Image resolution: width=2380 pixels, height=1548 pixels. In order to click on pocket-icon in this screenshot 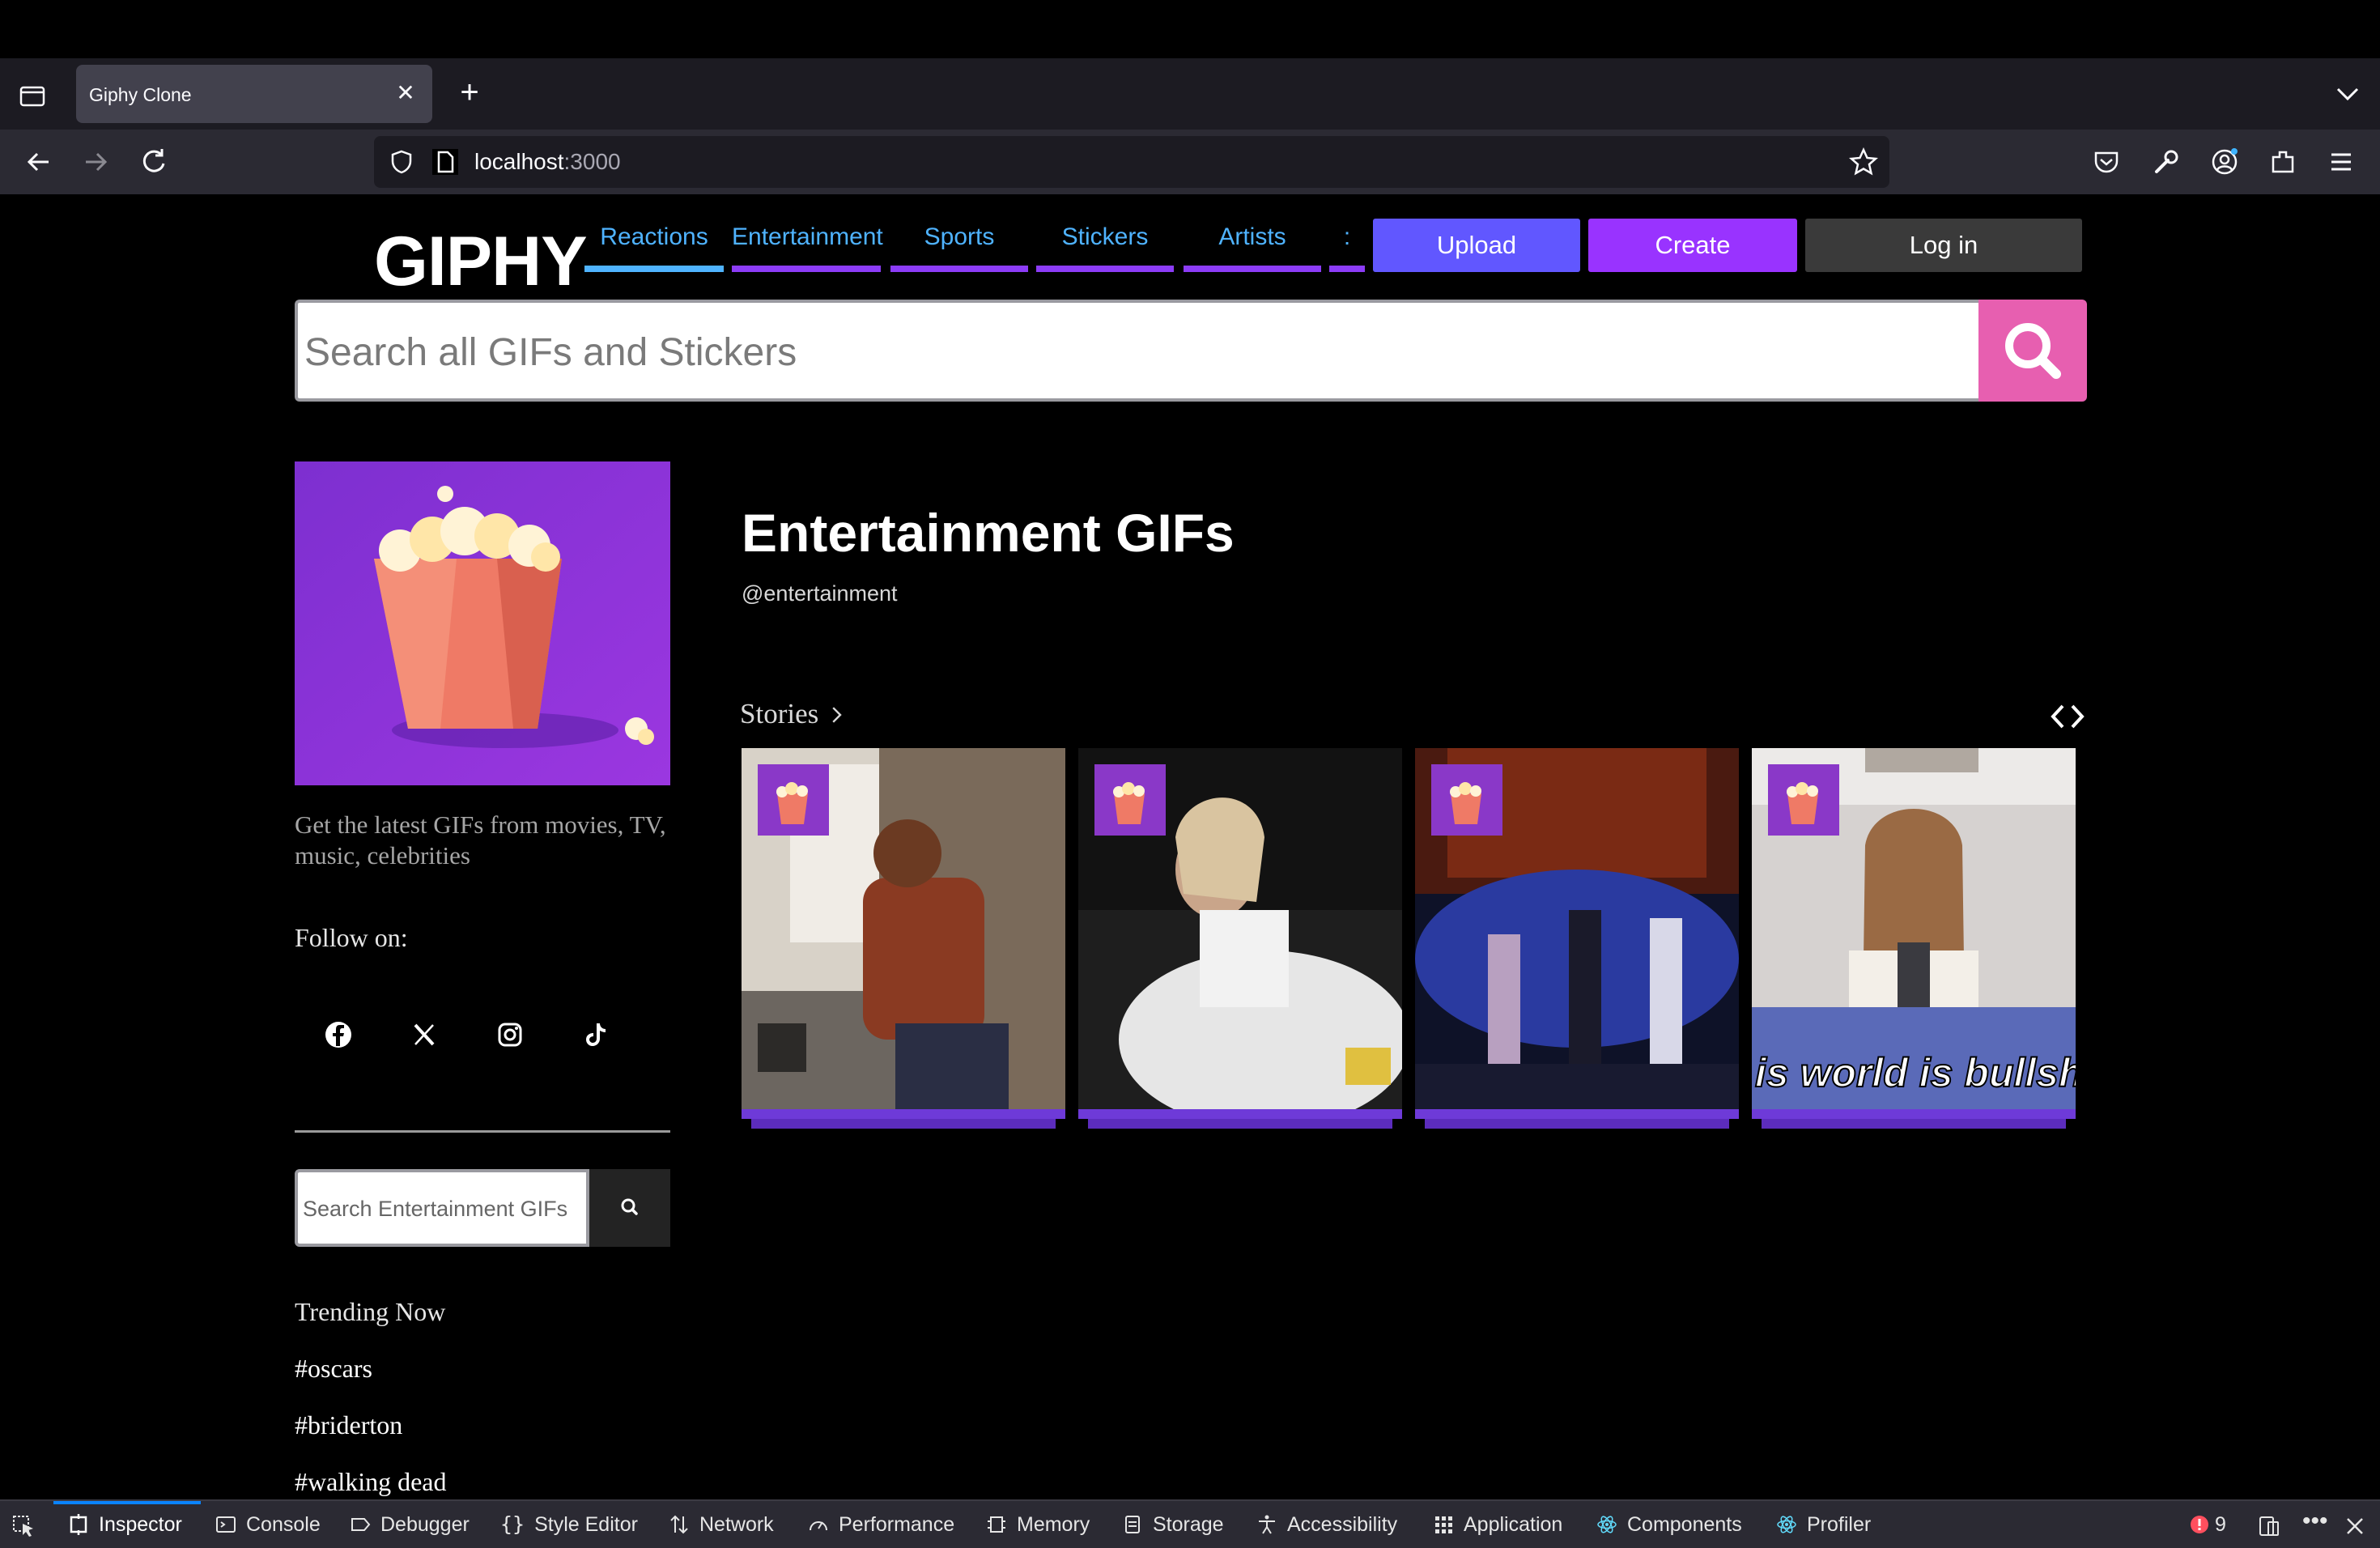, I will do `click(2107, 162)`.